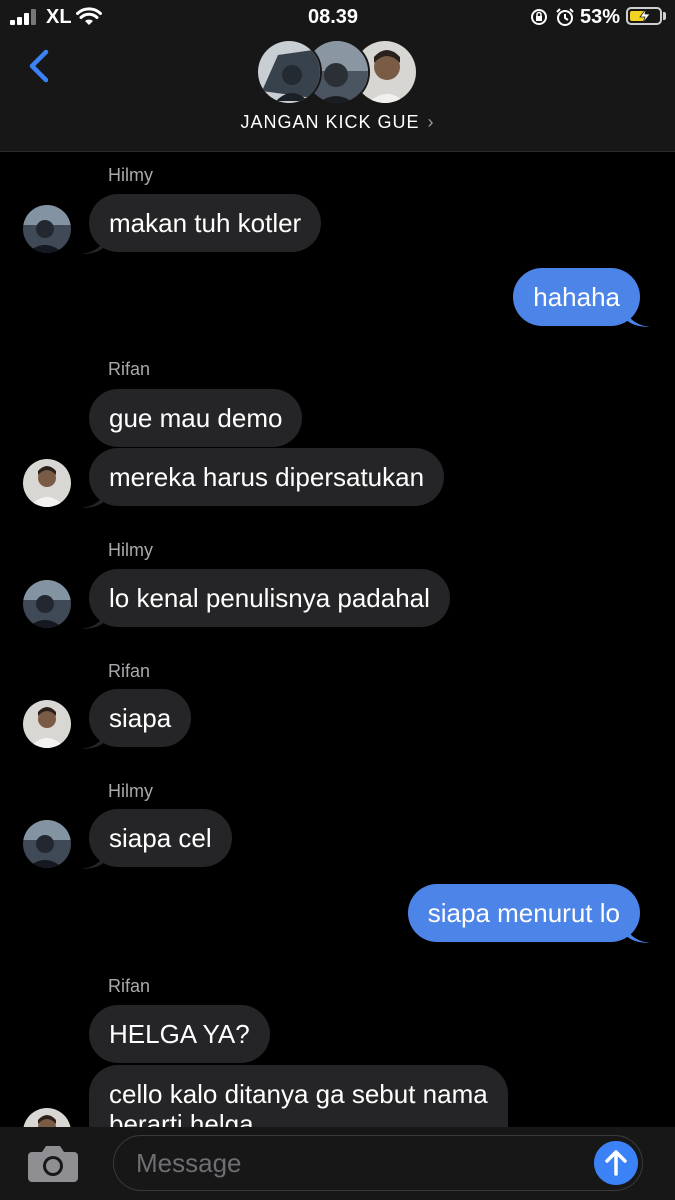  I want to click on battery-icon, so click(644, 16).